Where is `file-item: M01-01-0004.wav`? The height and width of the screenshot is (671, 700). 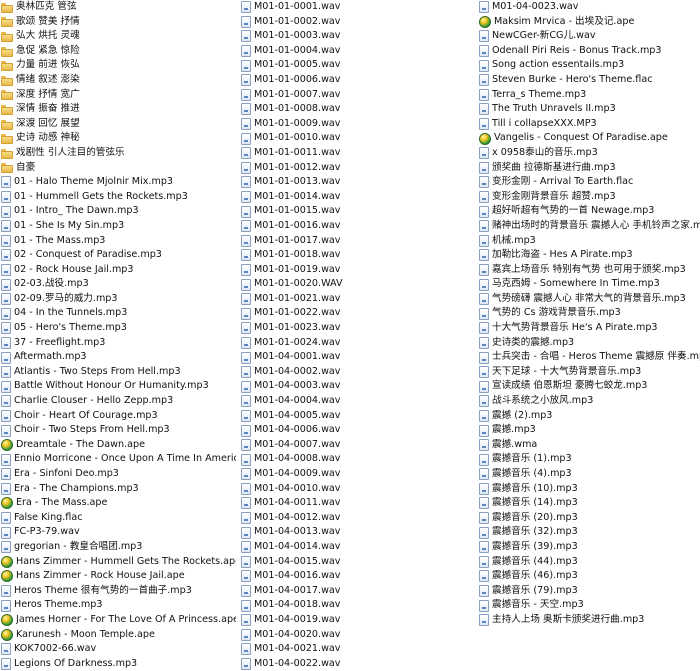 file-item: M01-01-0004.wav is located at coordinates (360, 51).